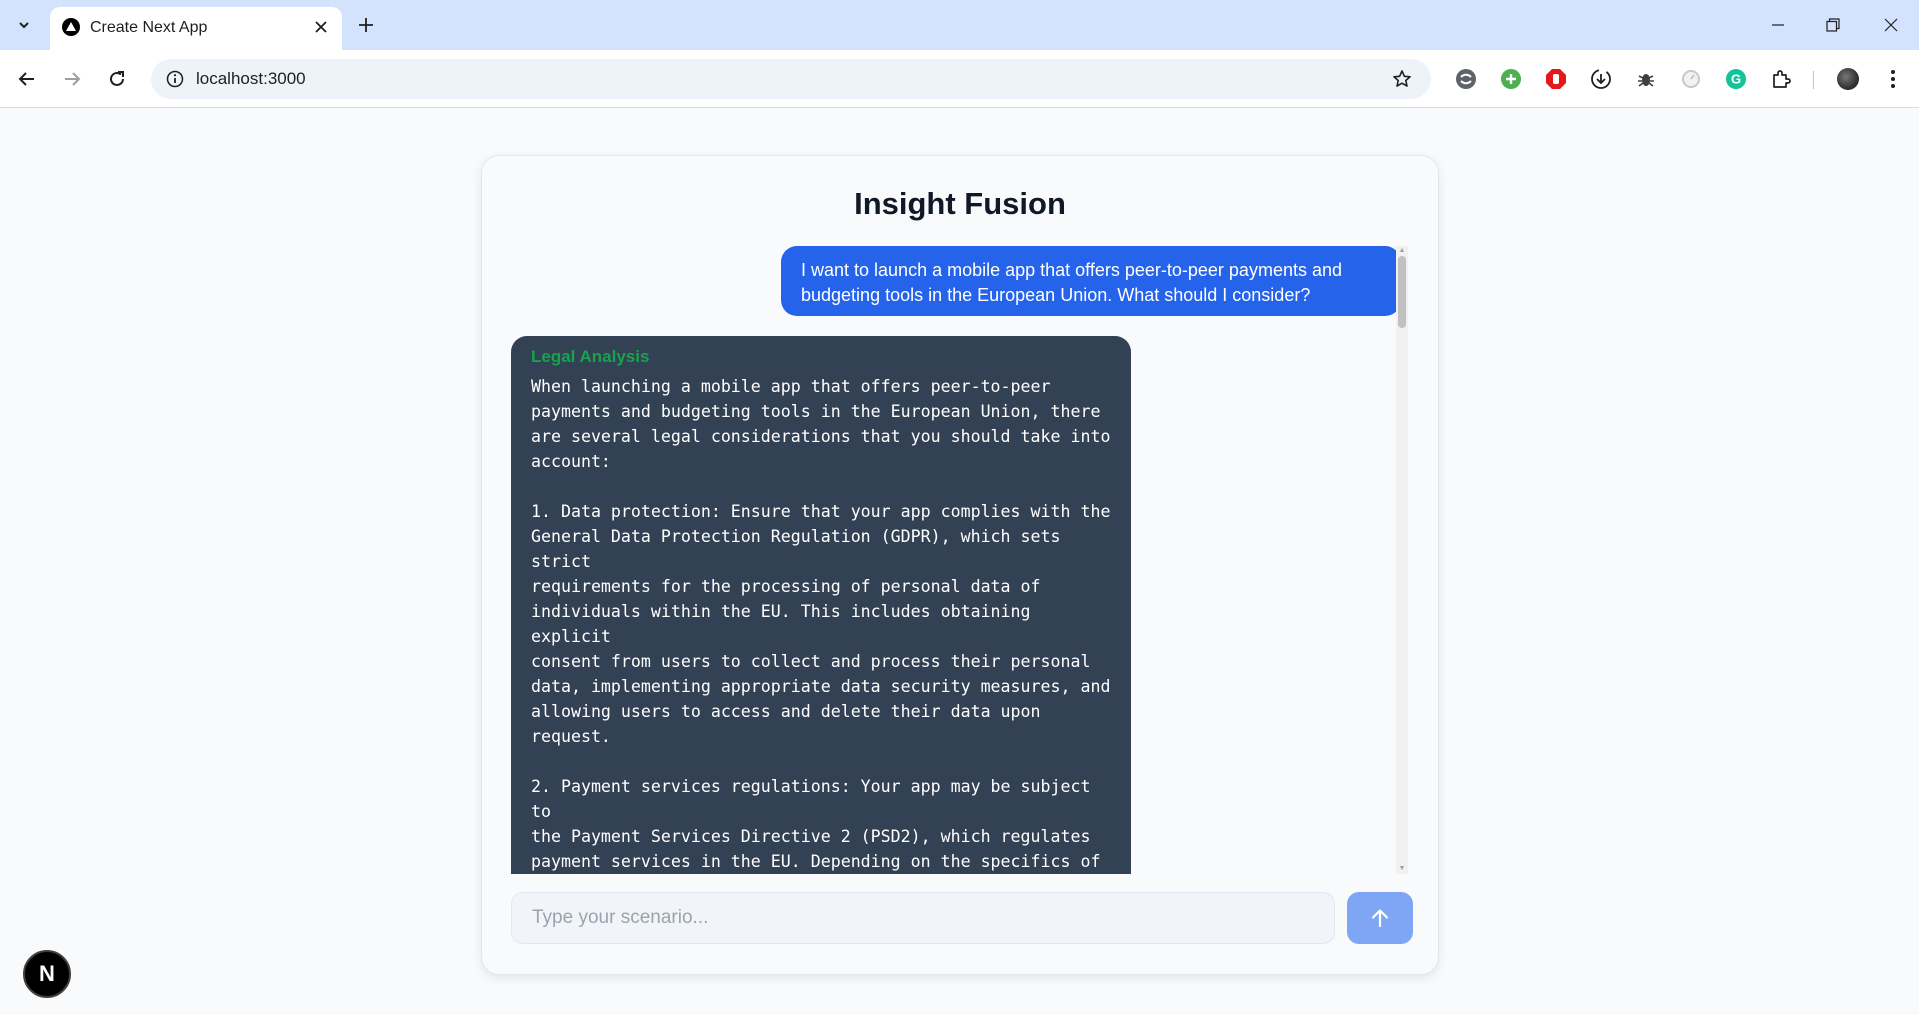 This screenshot has height=1015, width=1919. Describe the element at coordinates (71, 27) in the screenshot. I see `nextjs-triangle-icon` at that location.